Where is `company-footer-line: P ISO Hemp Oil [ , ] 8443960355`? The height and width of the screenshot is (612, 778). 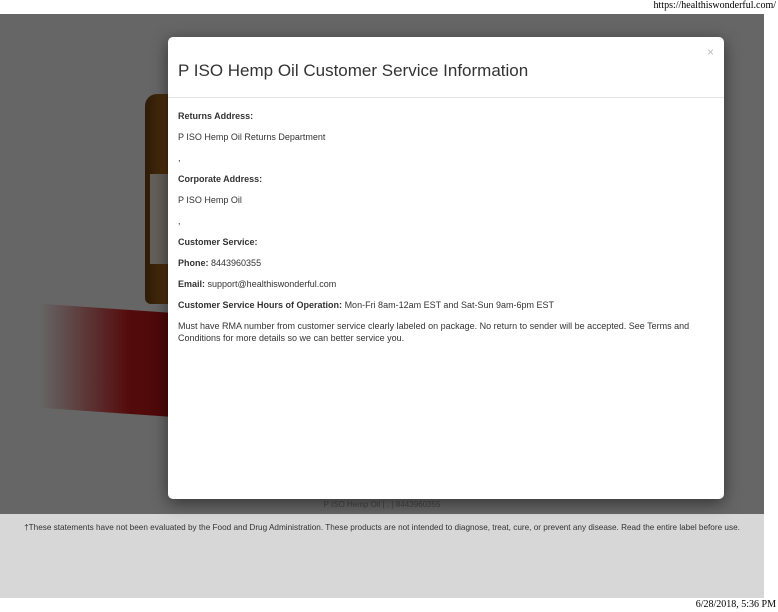
company-footer-line: P ISO Hemp Oil [ , ] 8443960355 is located at coordinates (382, 504).